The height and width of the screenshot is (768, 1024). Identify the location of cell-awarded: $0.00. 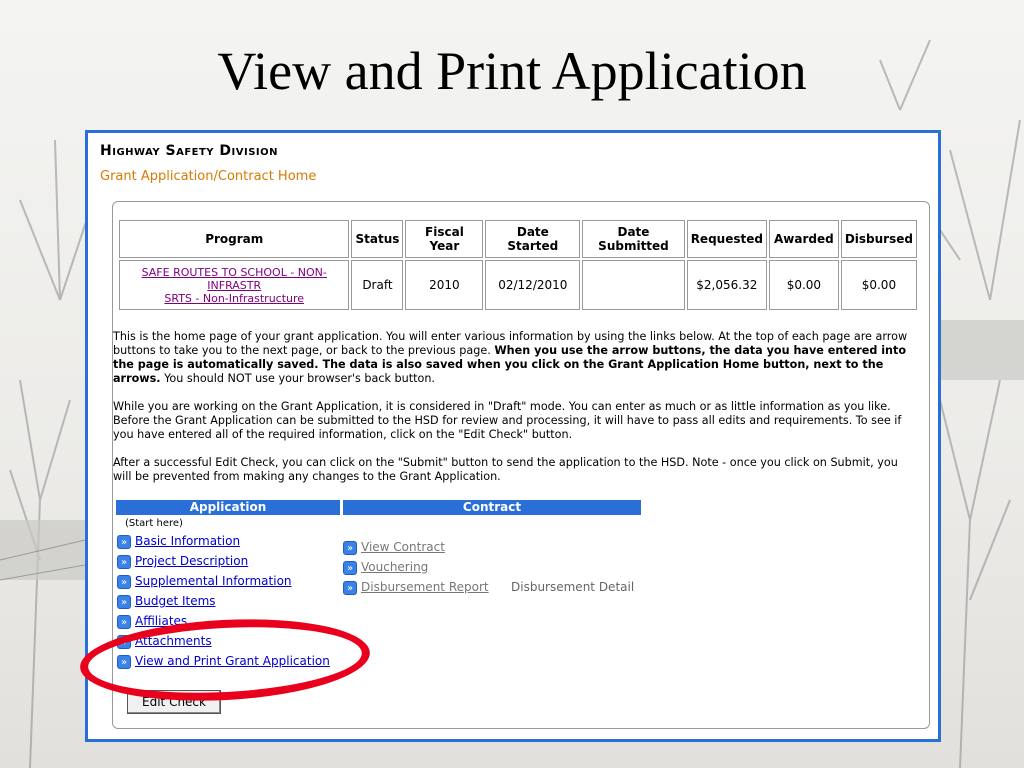
(803, 285).